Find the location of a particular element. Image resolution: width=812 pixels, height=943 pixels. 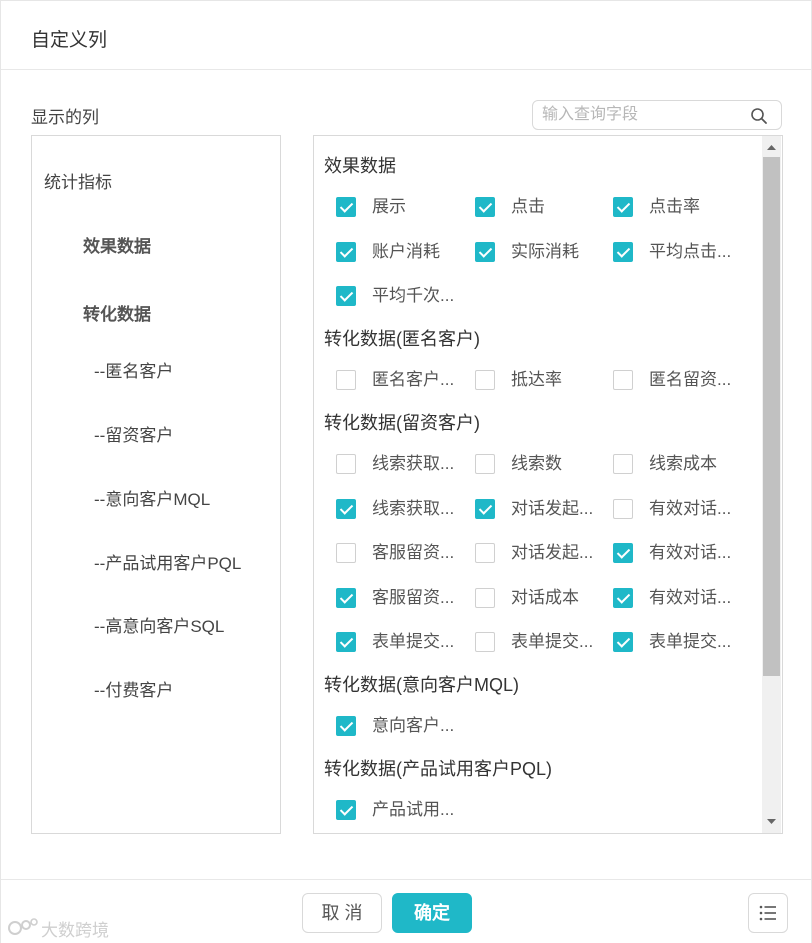

column-field: 点击率 is located at coordinates (678, 208).